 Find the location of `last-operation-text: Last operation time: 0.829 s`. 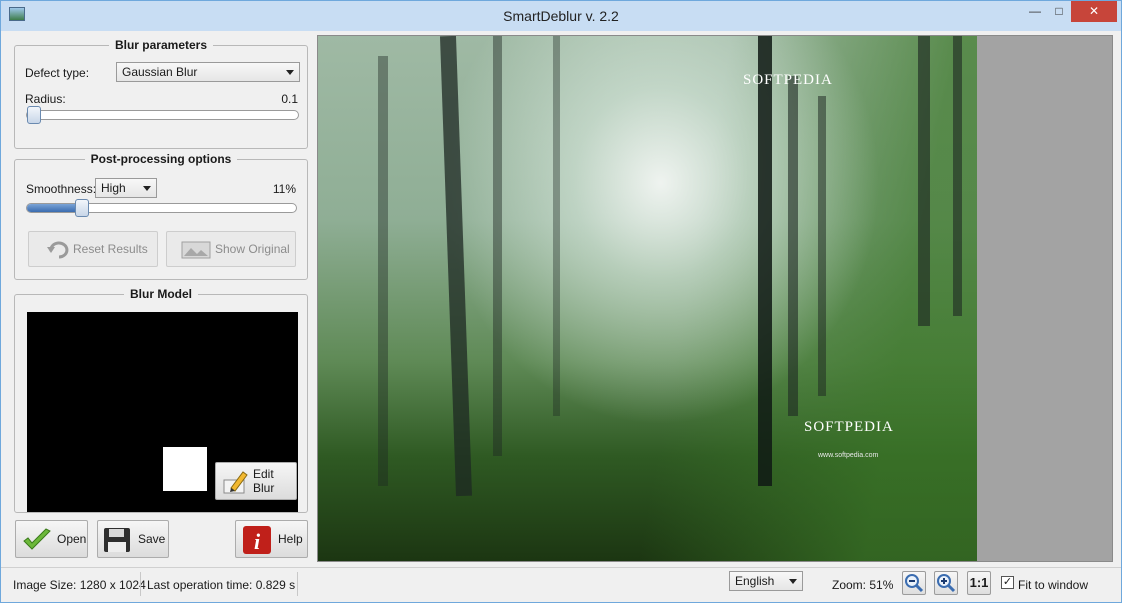

last-operation-text: Last operation time: 0.829 s is located at coordinates (221, 585).